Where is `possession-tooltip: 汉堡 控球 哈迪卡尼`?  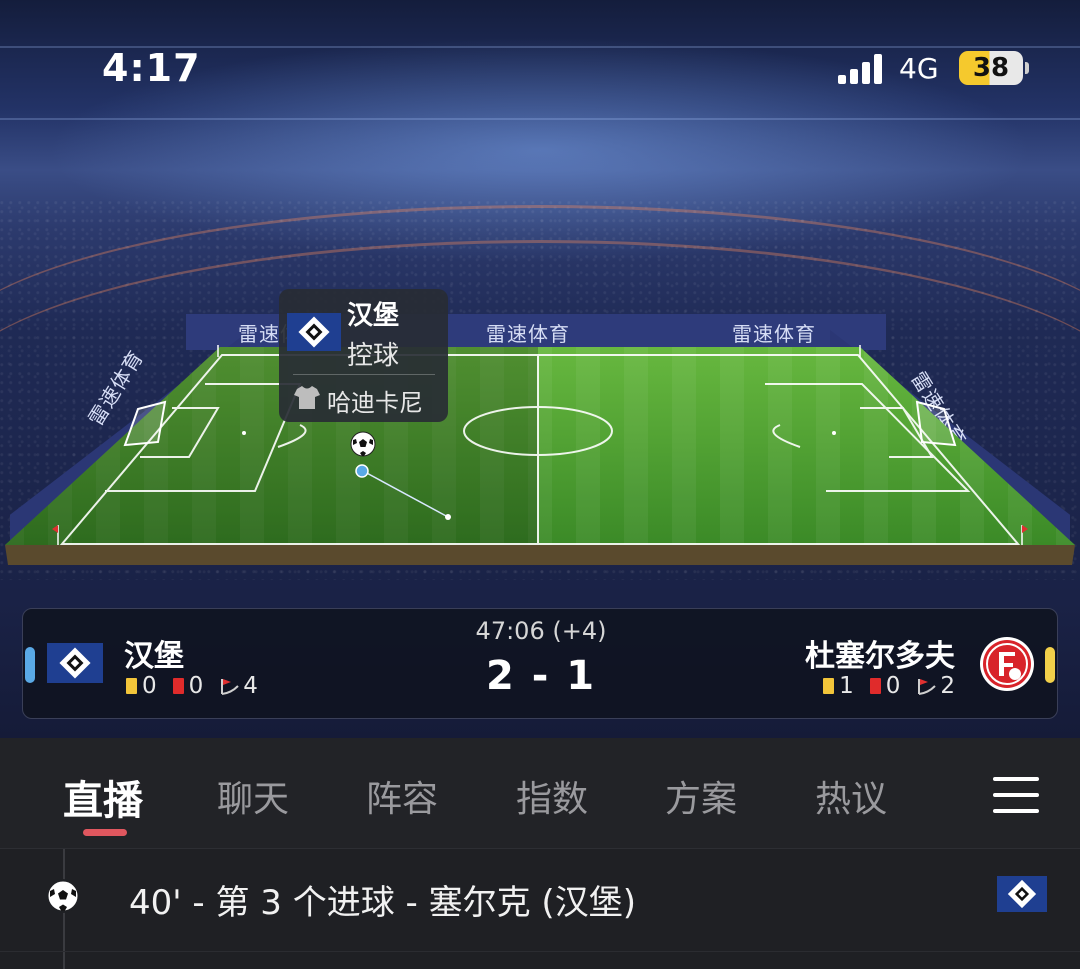
possession-tooltip: 汉堡 控球 哈迪卡尼 is located at coordinates (363, 355).